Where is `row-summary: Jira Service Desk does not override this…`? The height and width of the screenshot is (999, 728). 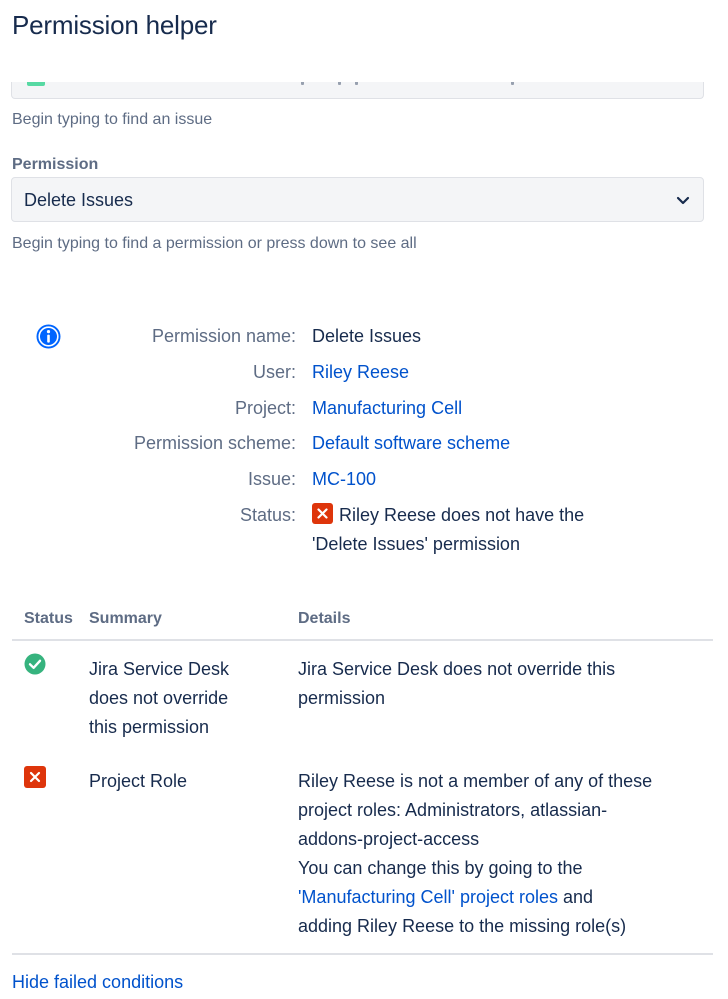 row-summary: Jira Service Desk does not override this… is located at coordinates (159, 698).